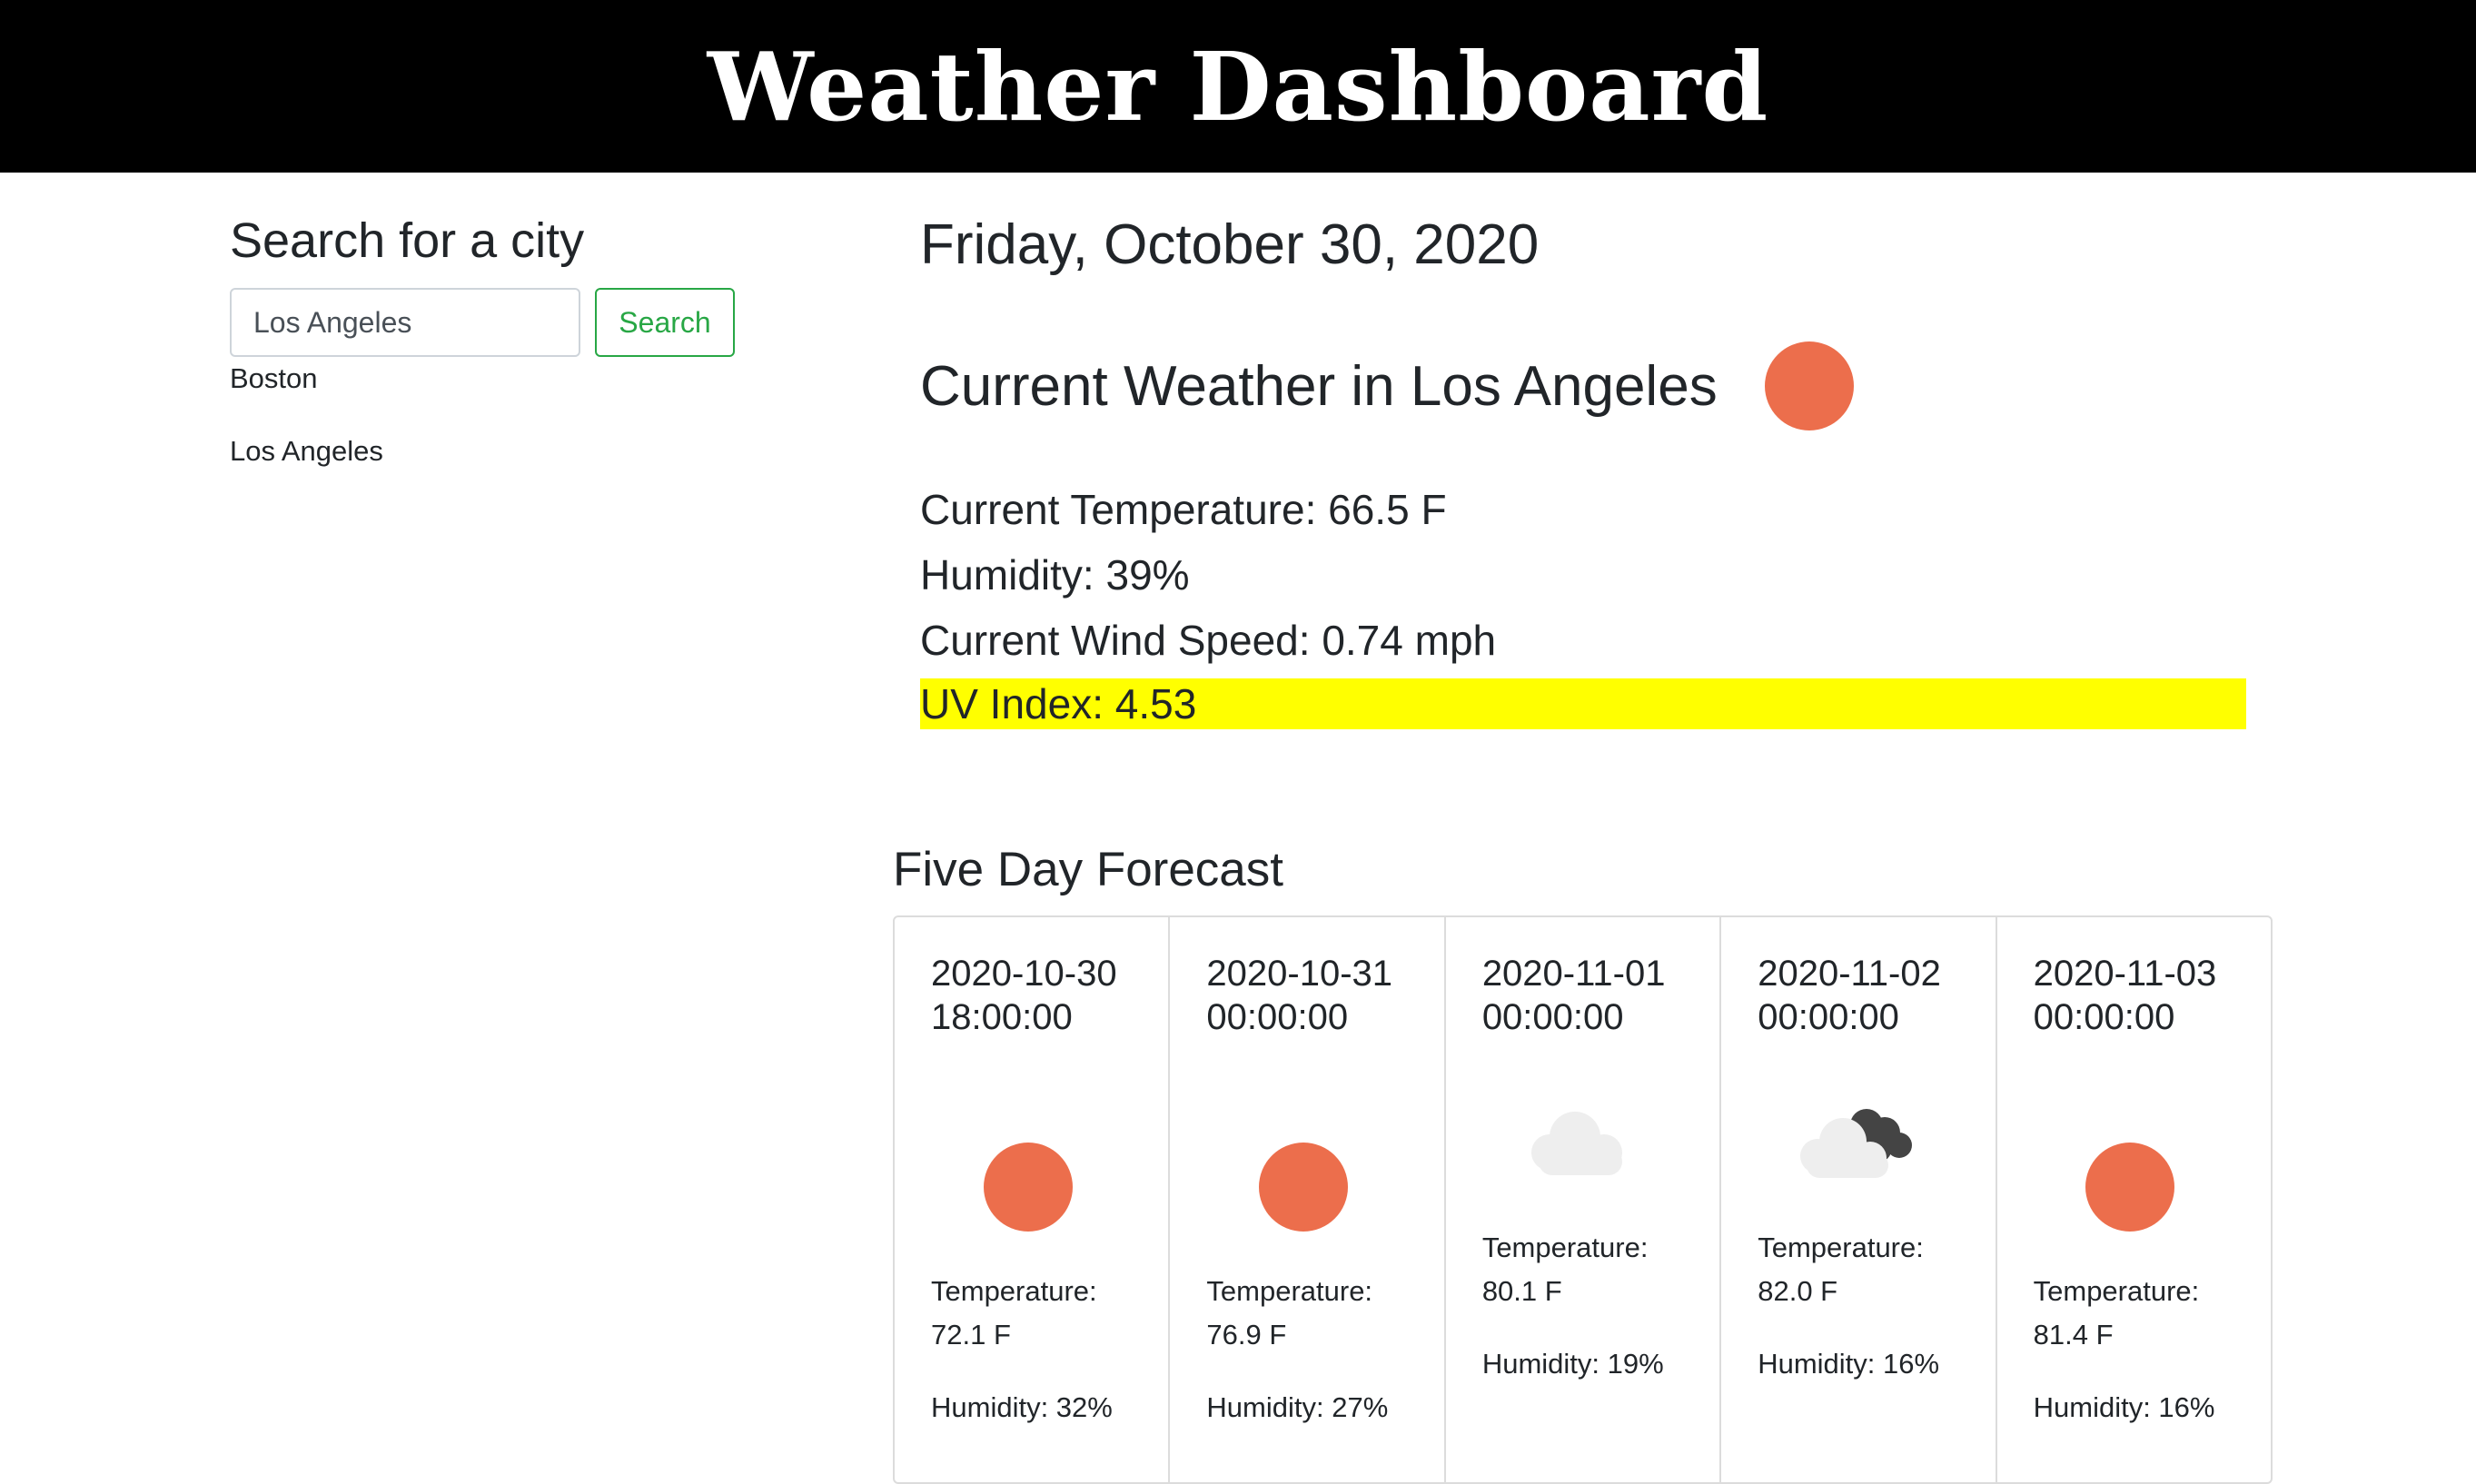 The image size is (2476, 1484). What do you see at coordinates (1299, 995) in the screenshot?
I see `forecast-date: 2020-10-31 00:00:00` at bounding box center [1299, 995].